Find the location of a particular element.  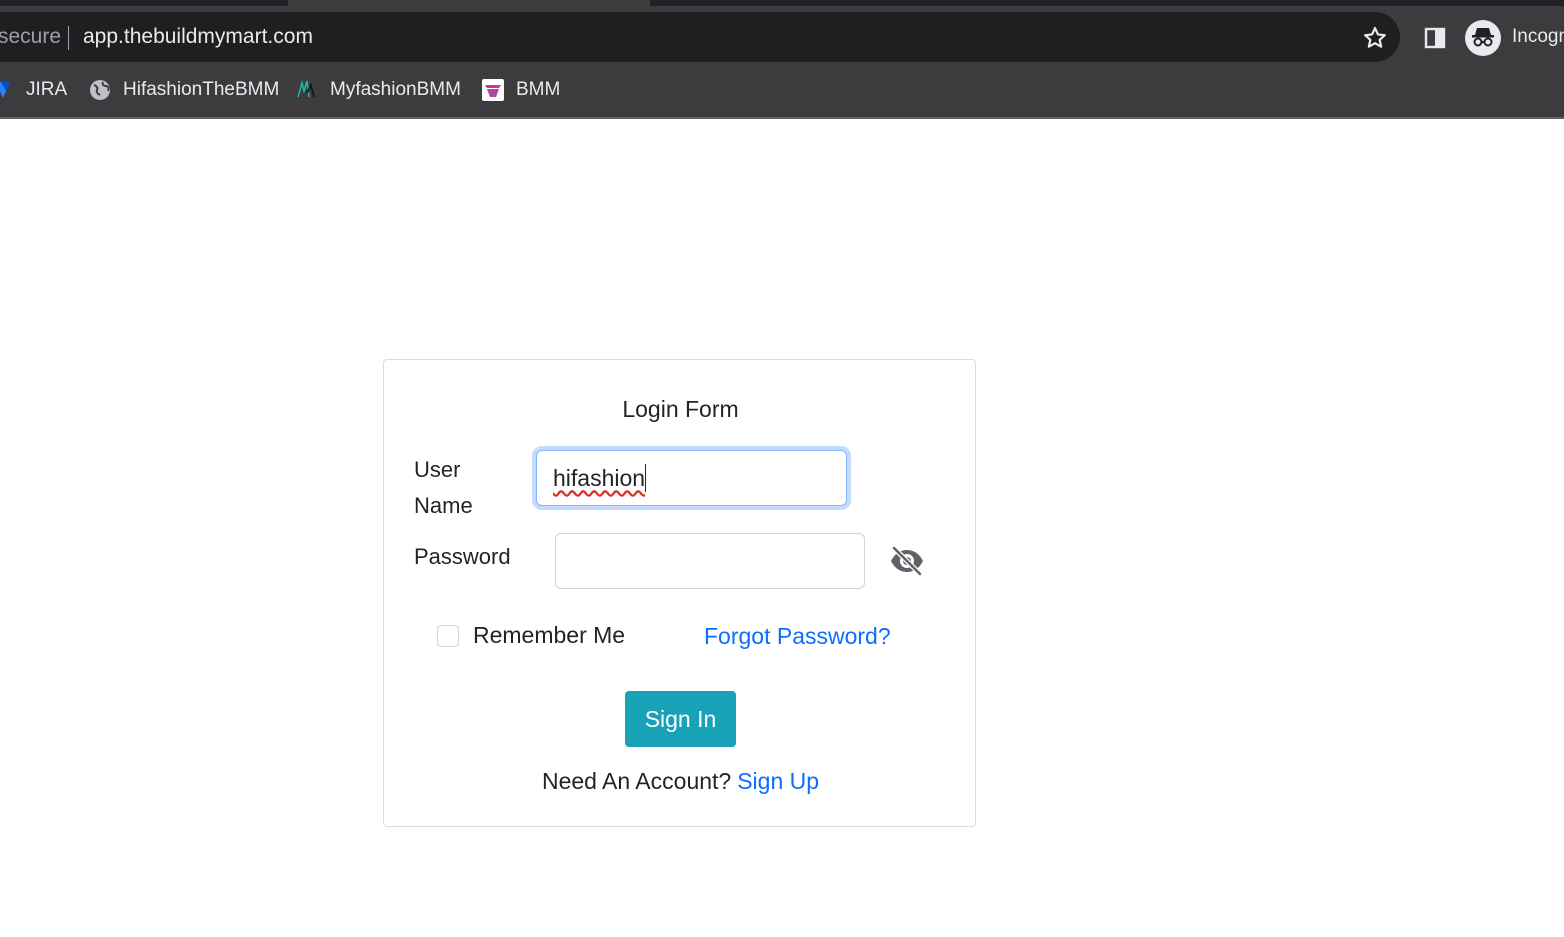

incognito-icon is located at coordinates (1483, 38).